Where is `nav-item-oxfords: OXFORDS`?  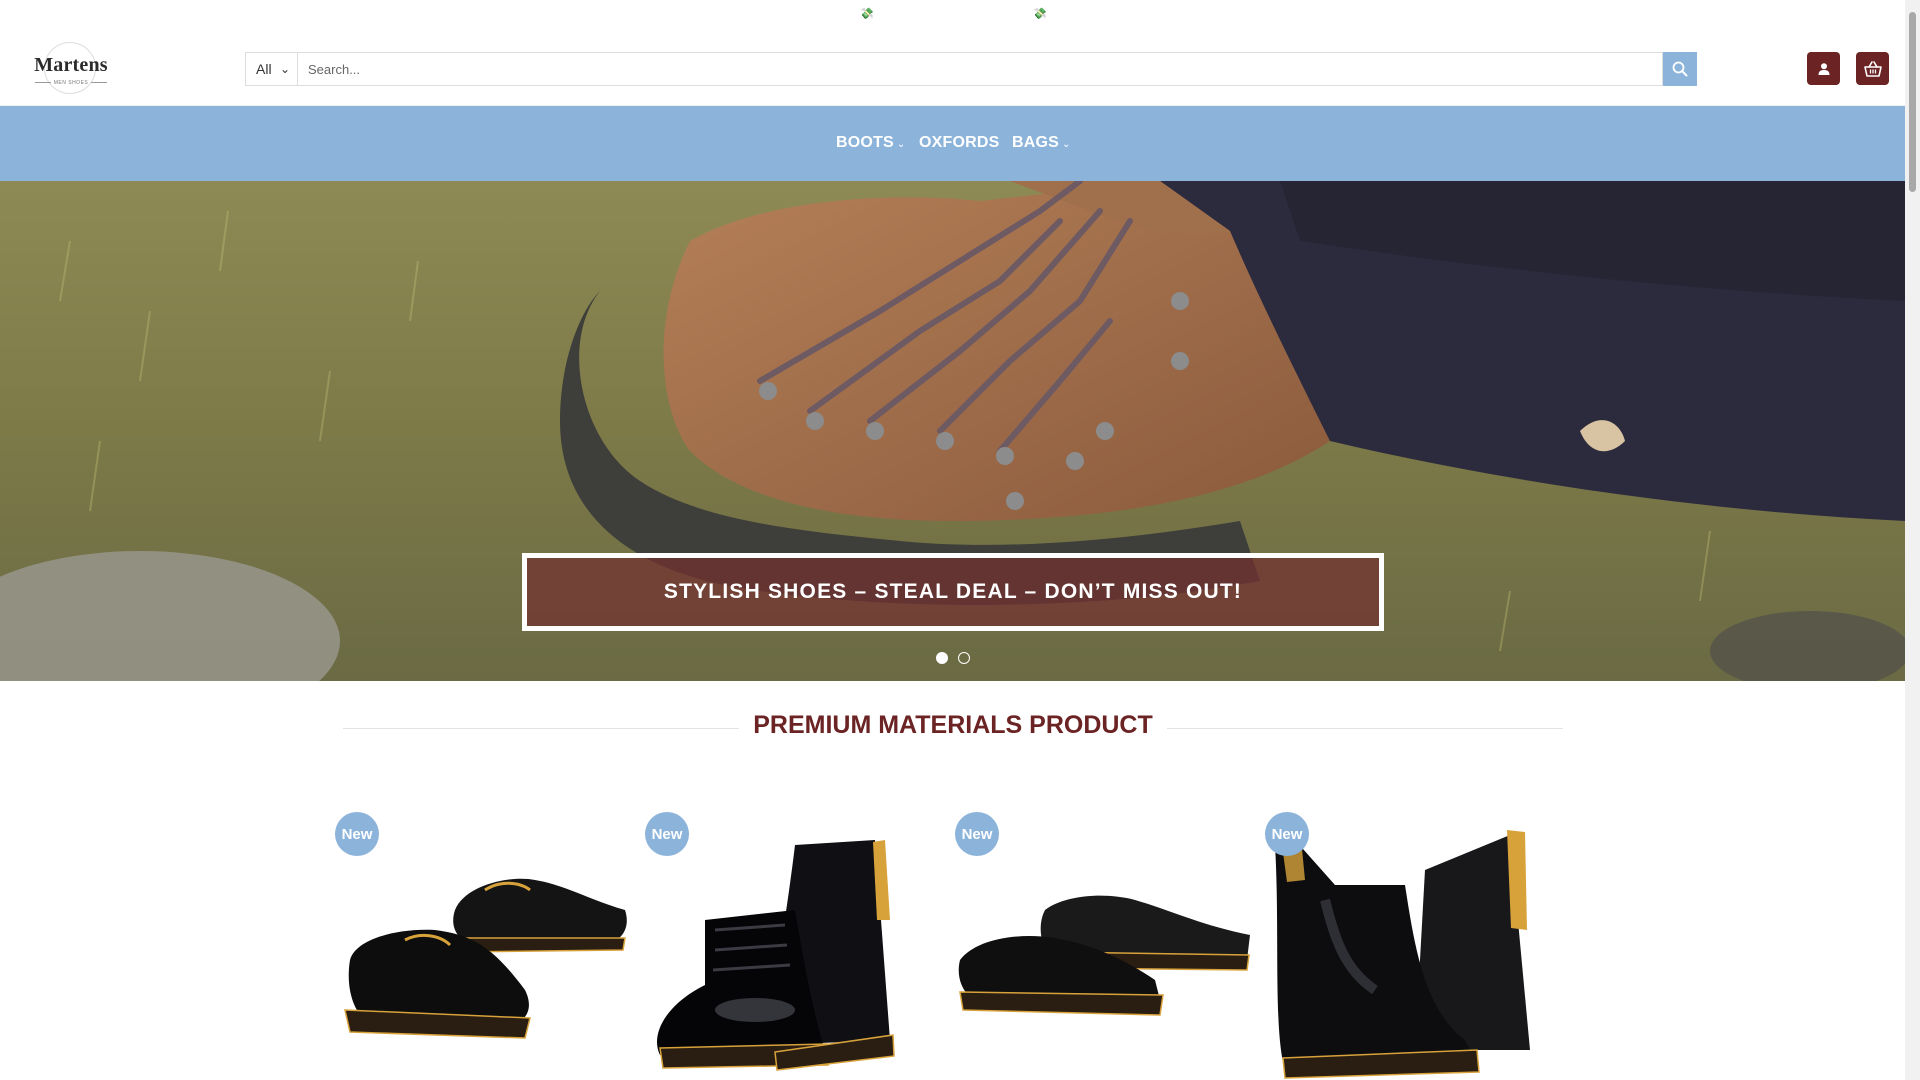 nav-item-oxfords: OXFORDS is located at coordinates (959, 143).